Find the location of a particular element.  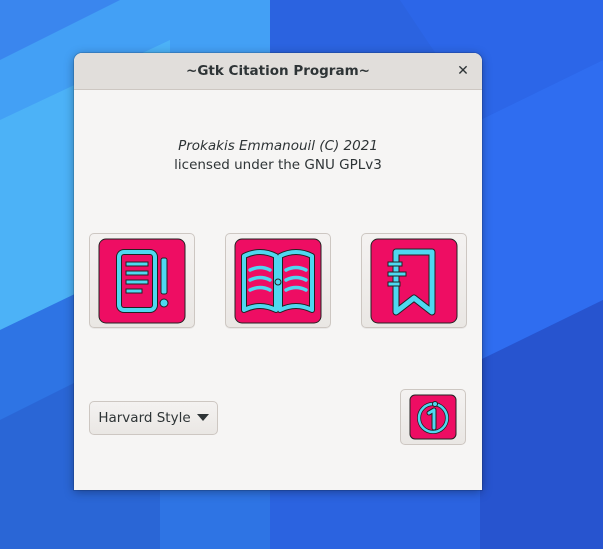

titlebar: ~Gtk Citation Program~ ✕ is located at coordinates (278, 71).